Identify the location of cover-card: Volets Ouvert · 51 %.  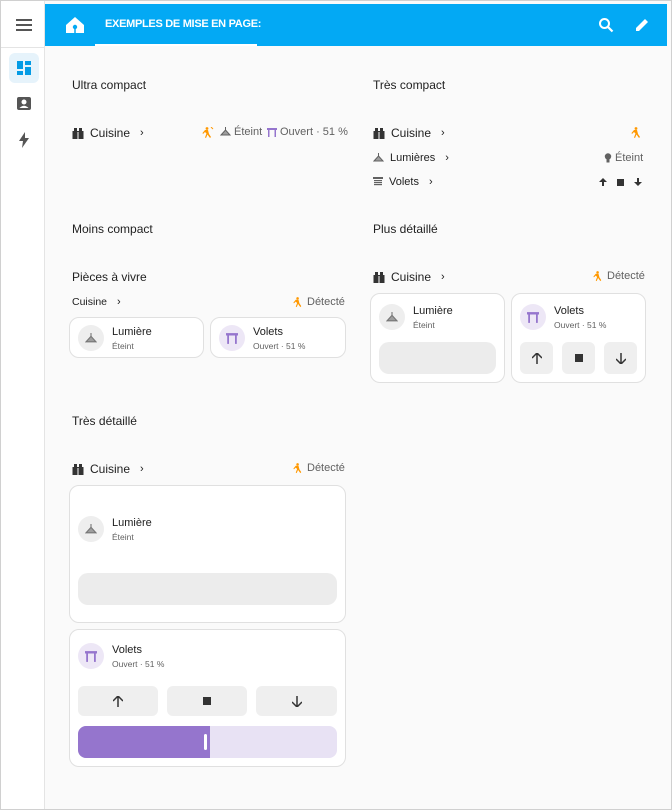
(578, 338).